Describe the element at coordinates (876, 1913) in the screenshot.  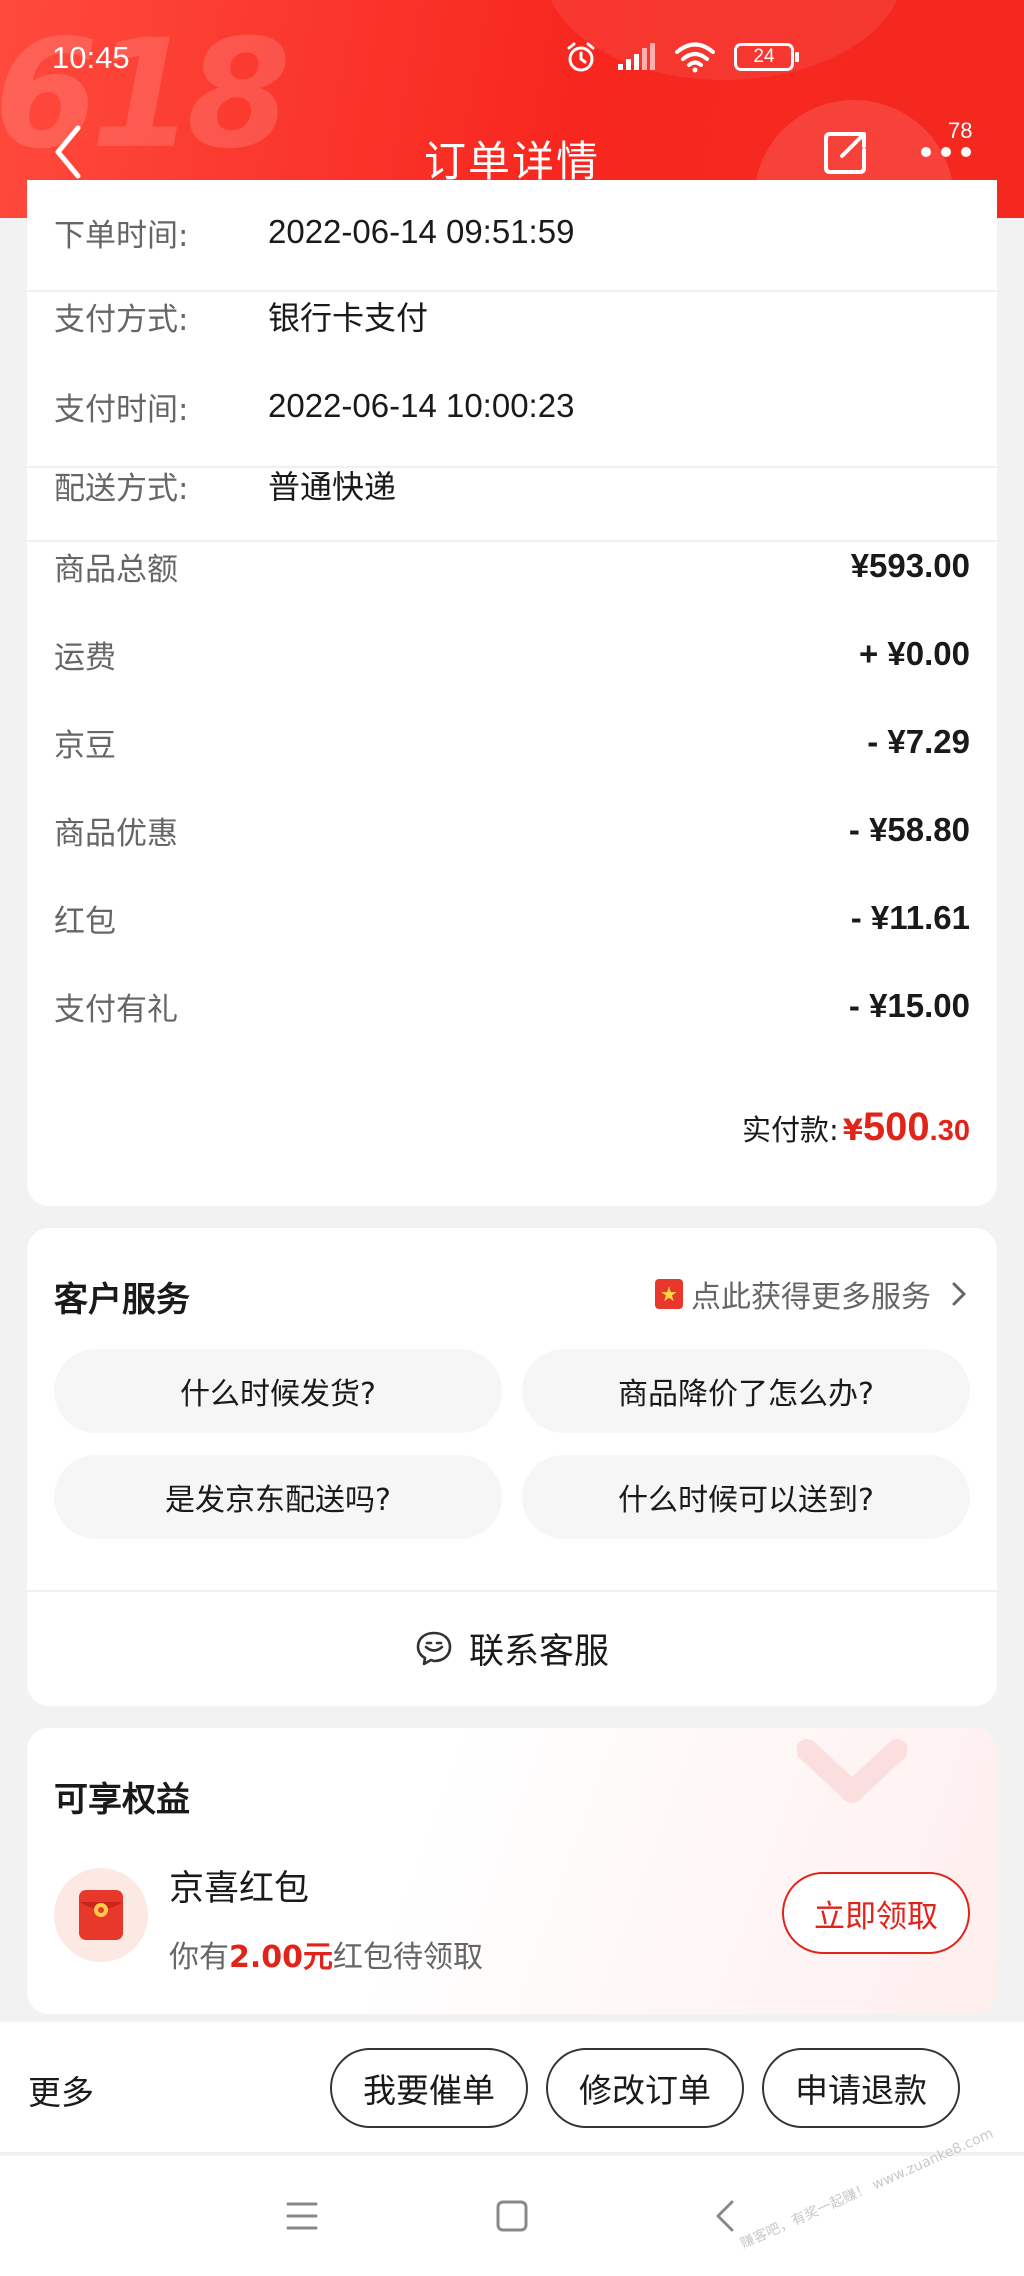
I see `claim-now-button: 立即领取` at that location.